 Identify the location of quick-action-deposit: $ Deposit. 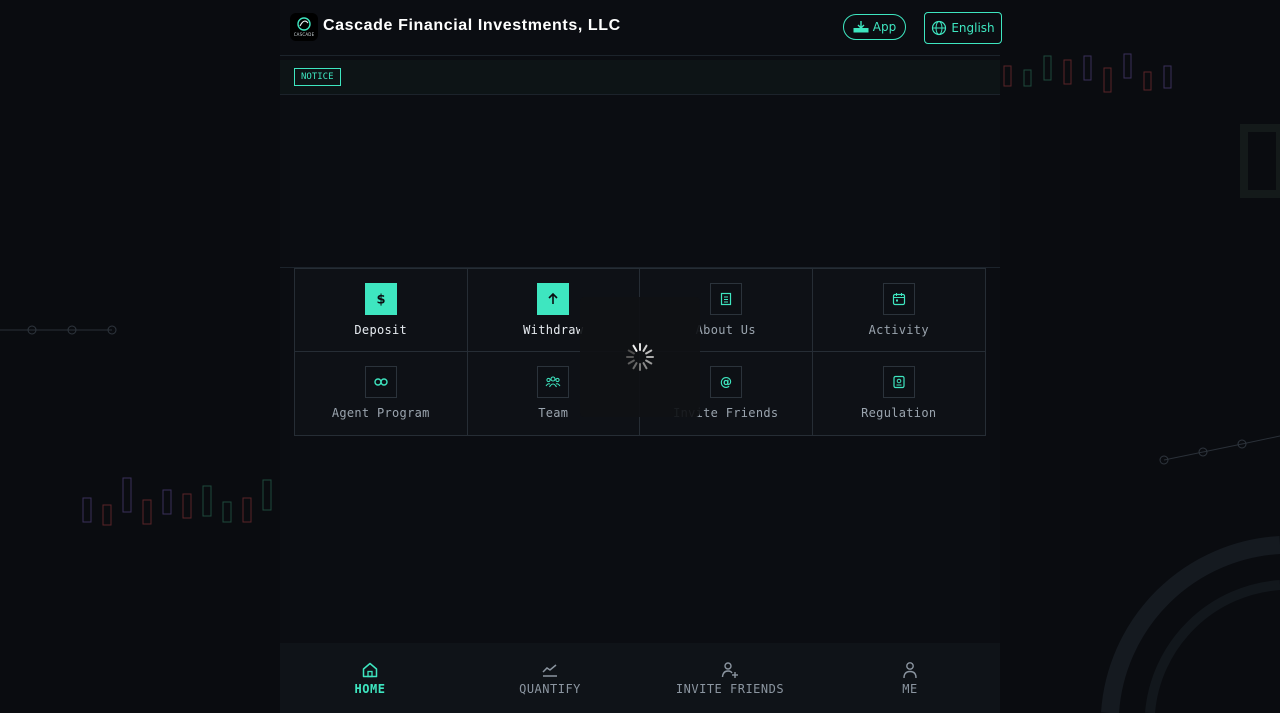
(381, 310).